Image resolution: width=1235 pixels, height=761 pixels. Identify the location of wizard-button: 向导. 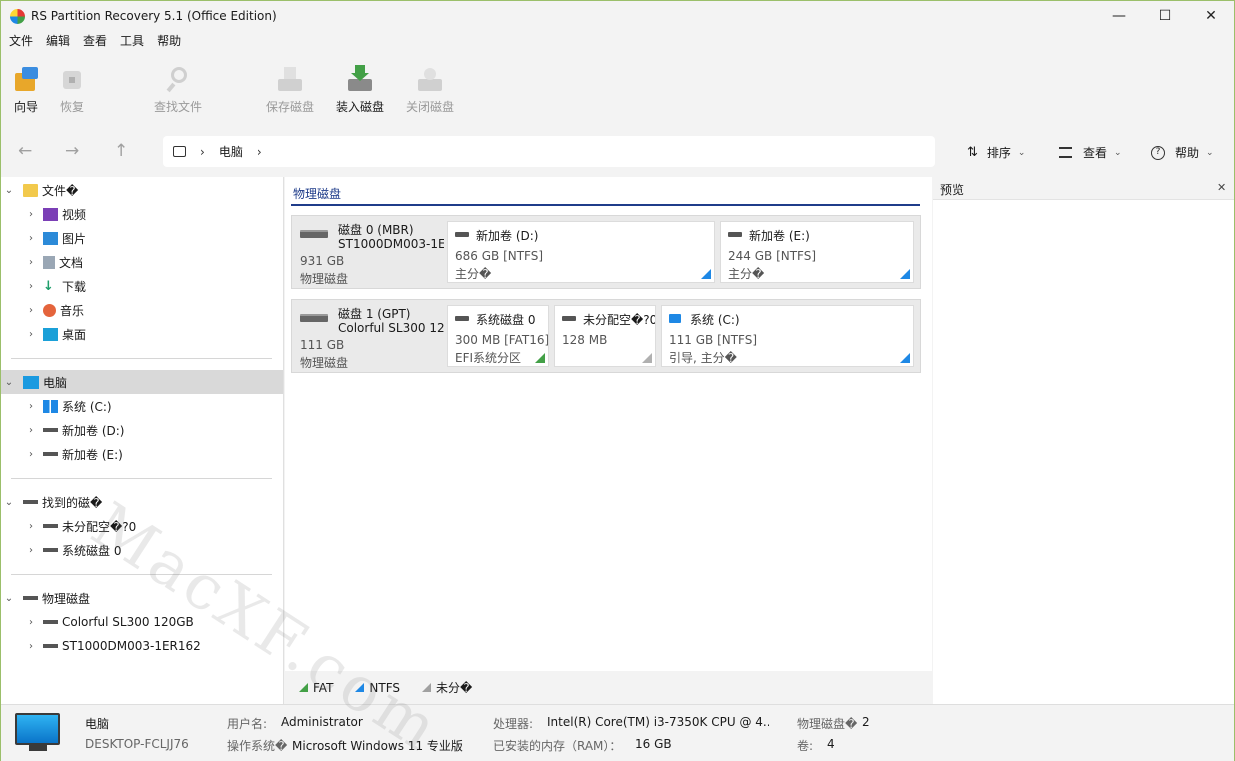
(26, 90).